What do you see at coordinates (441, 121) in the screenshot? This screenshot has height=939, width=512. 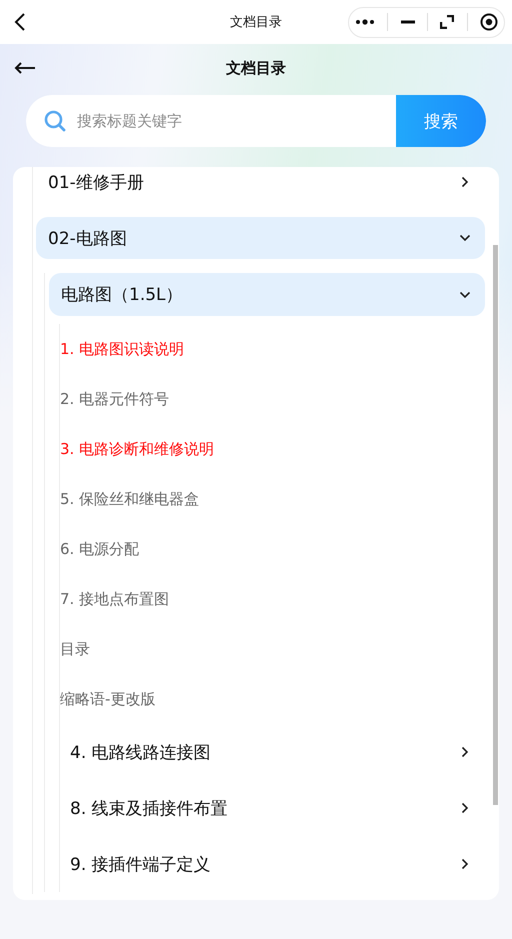 I see `search-button: 搜索` at bounding box center [441, 121].